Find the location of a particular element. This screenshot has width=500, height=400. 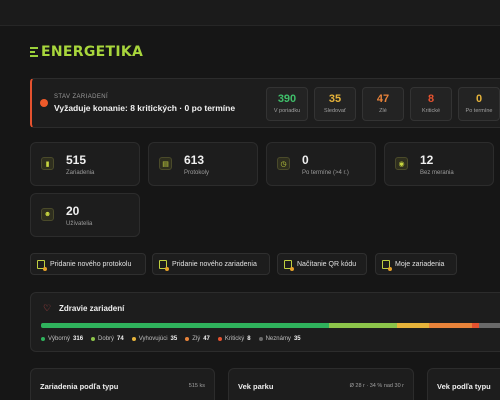

action-label: Načítanie QR kódu is located at coordinates (327, 264).